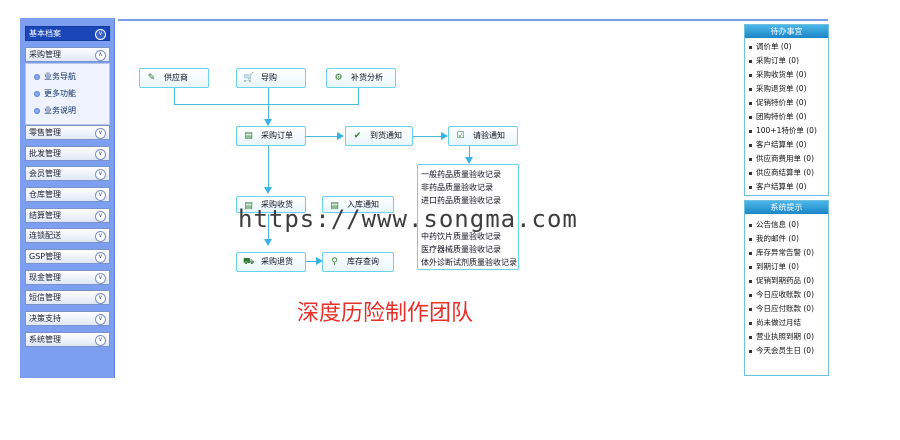 The image size is (900, 440). Describe the element at coordinates (174, 78) in the screenshot. I see `supplier-node: ✎ 供应商` at that location.